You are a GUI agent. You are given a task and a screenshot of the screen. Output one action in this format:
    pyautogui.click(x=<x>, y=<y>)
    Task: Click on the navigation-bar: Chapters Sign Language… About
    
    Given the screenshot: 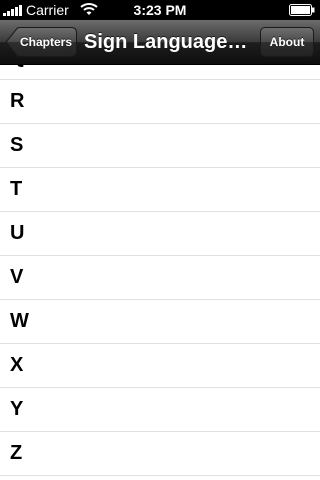 What is the action you would take?
    pyautogui.click(x=160, y=42)
    